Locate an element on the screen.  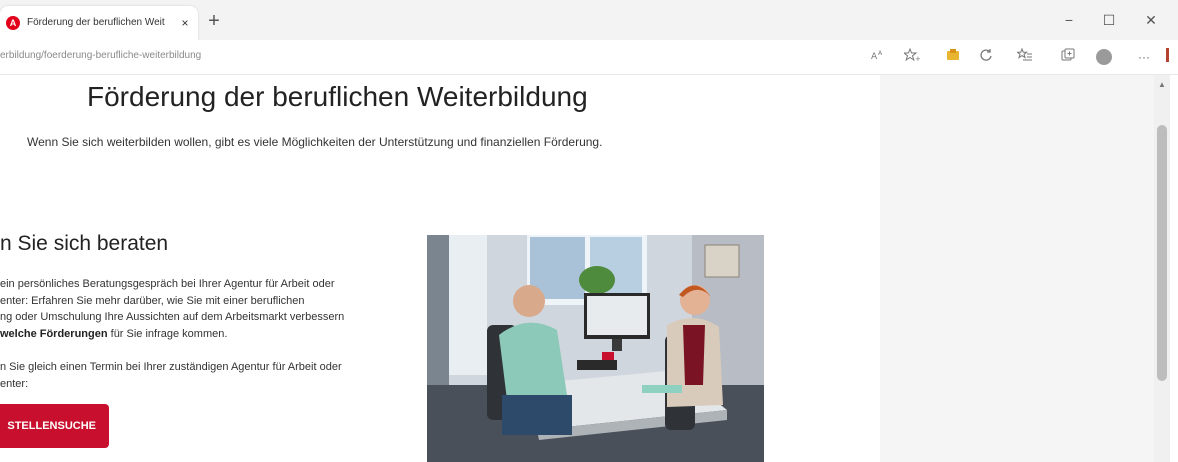
tab-title: Förderung der beruflichen Weit is located at coordinates (96, 22).